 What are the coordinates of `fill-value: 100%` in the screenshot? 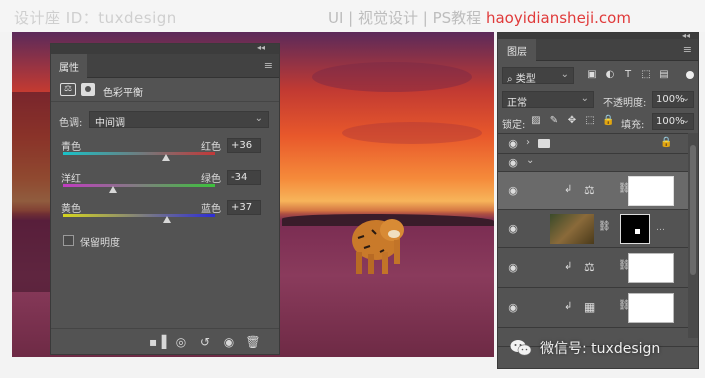 It's located at (670, 121).